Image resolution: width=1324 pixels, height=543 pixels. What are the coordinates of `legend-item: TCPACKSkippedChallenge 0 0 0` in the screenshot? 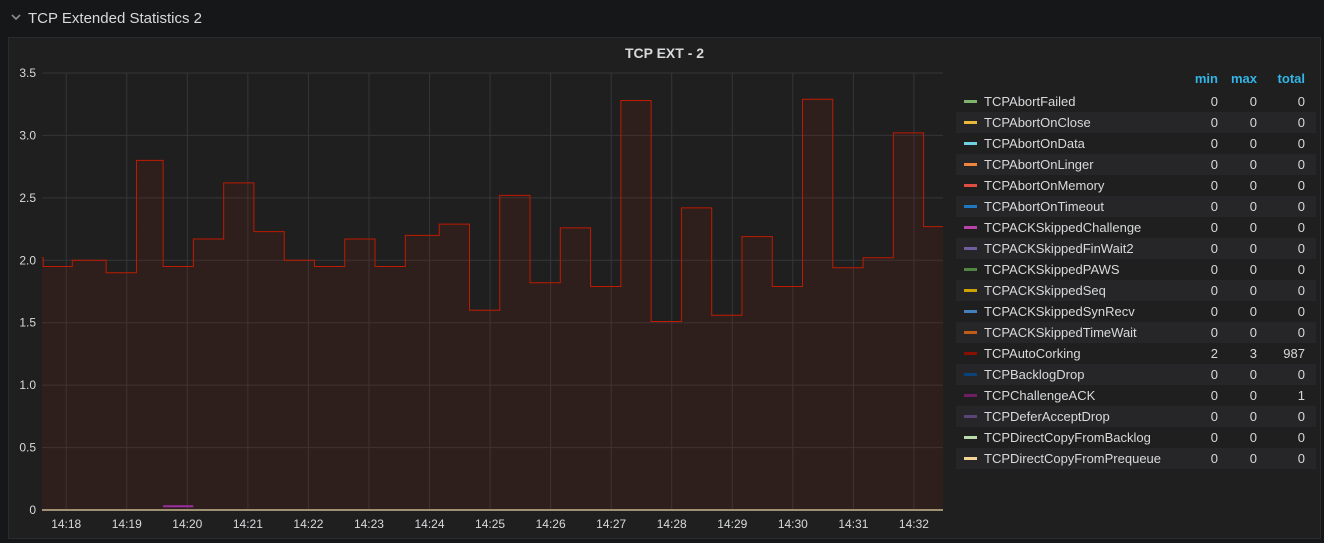 It's located at (1136, 227).